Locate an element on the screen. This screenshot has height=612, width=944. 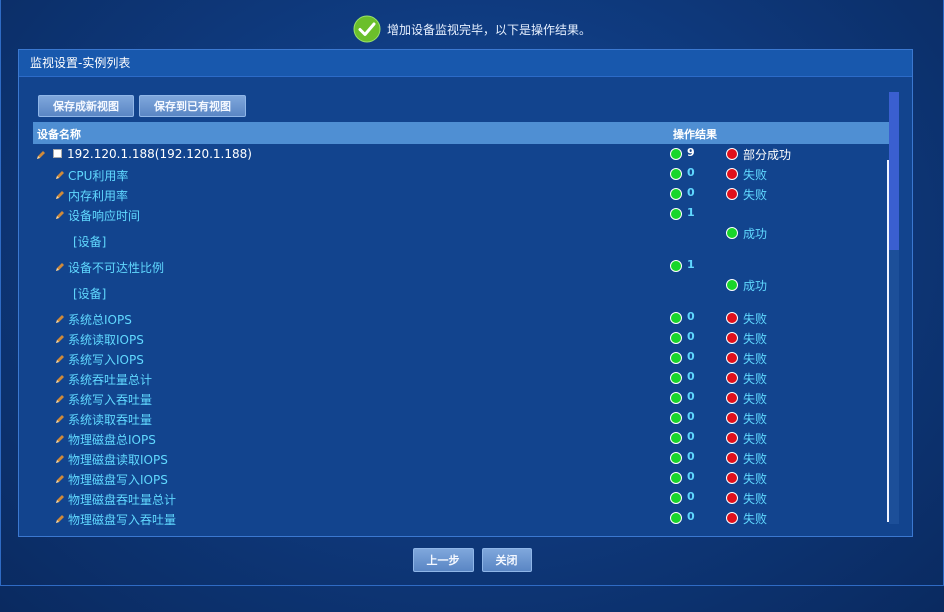
check-circle-icon is located at coordinates (367, 29).